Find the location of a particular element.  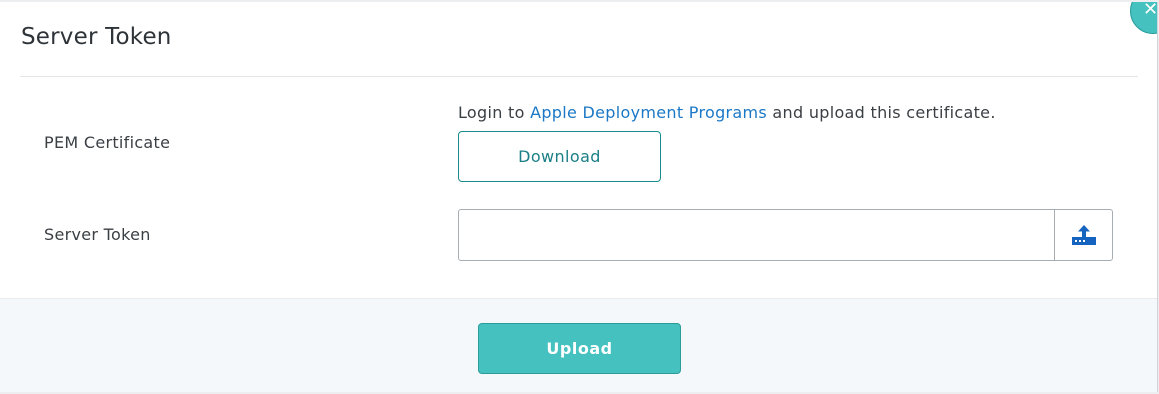

server-token-input is located at coordinates (756, 235).